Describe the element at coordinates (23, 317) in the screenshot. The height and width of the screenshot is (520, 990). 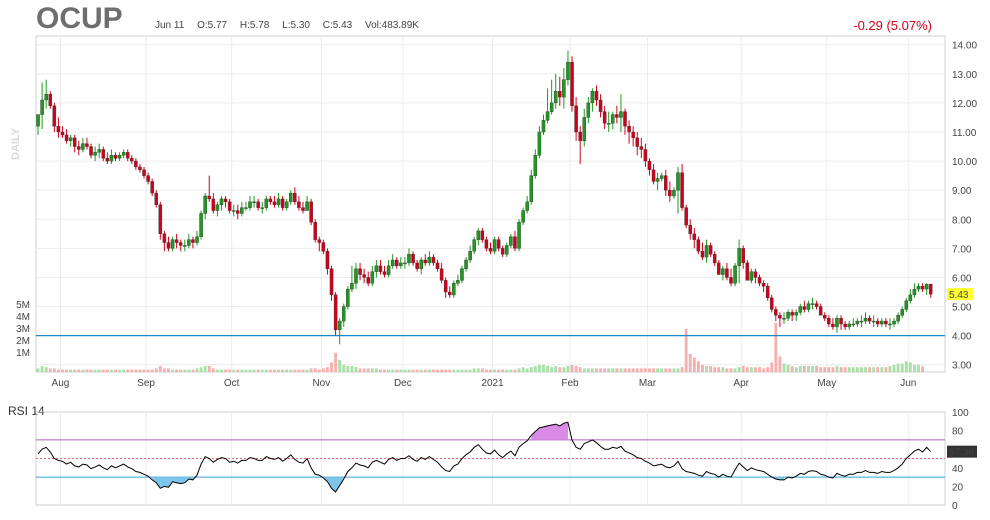
I see `volume-tick-label: 4M` at that location.